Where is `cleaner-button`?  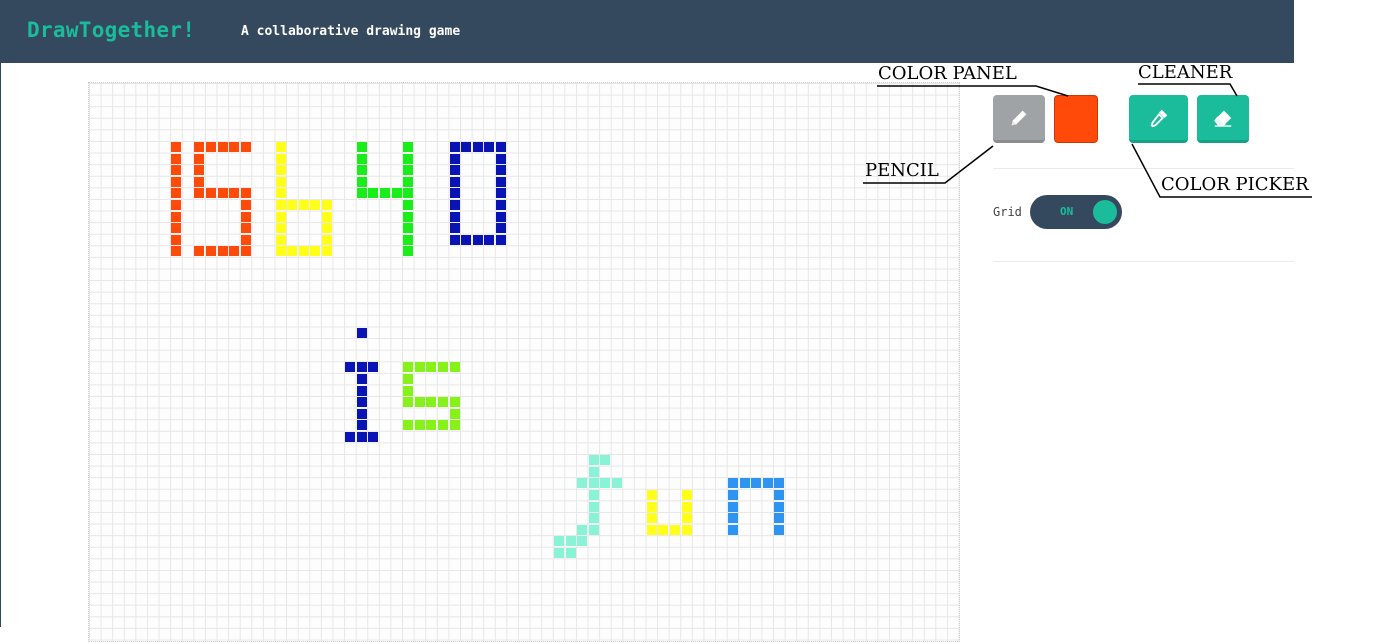
cleaner-button is located at coordinates (1223, 119).